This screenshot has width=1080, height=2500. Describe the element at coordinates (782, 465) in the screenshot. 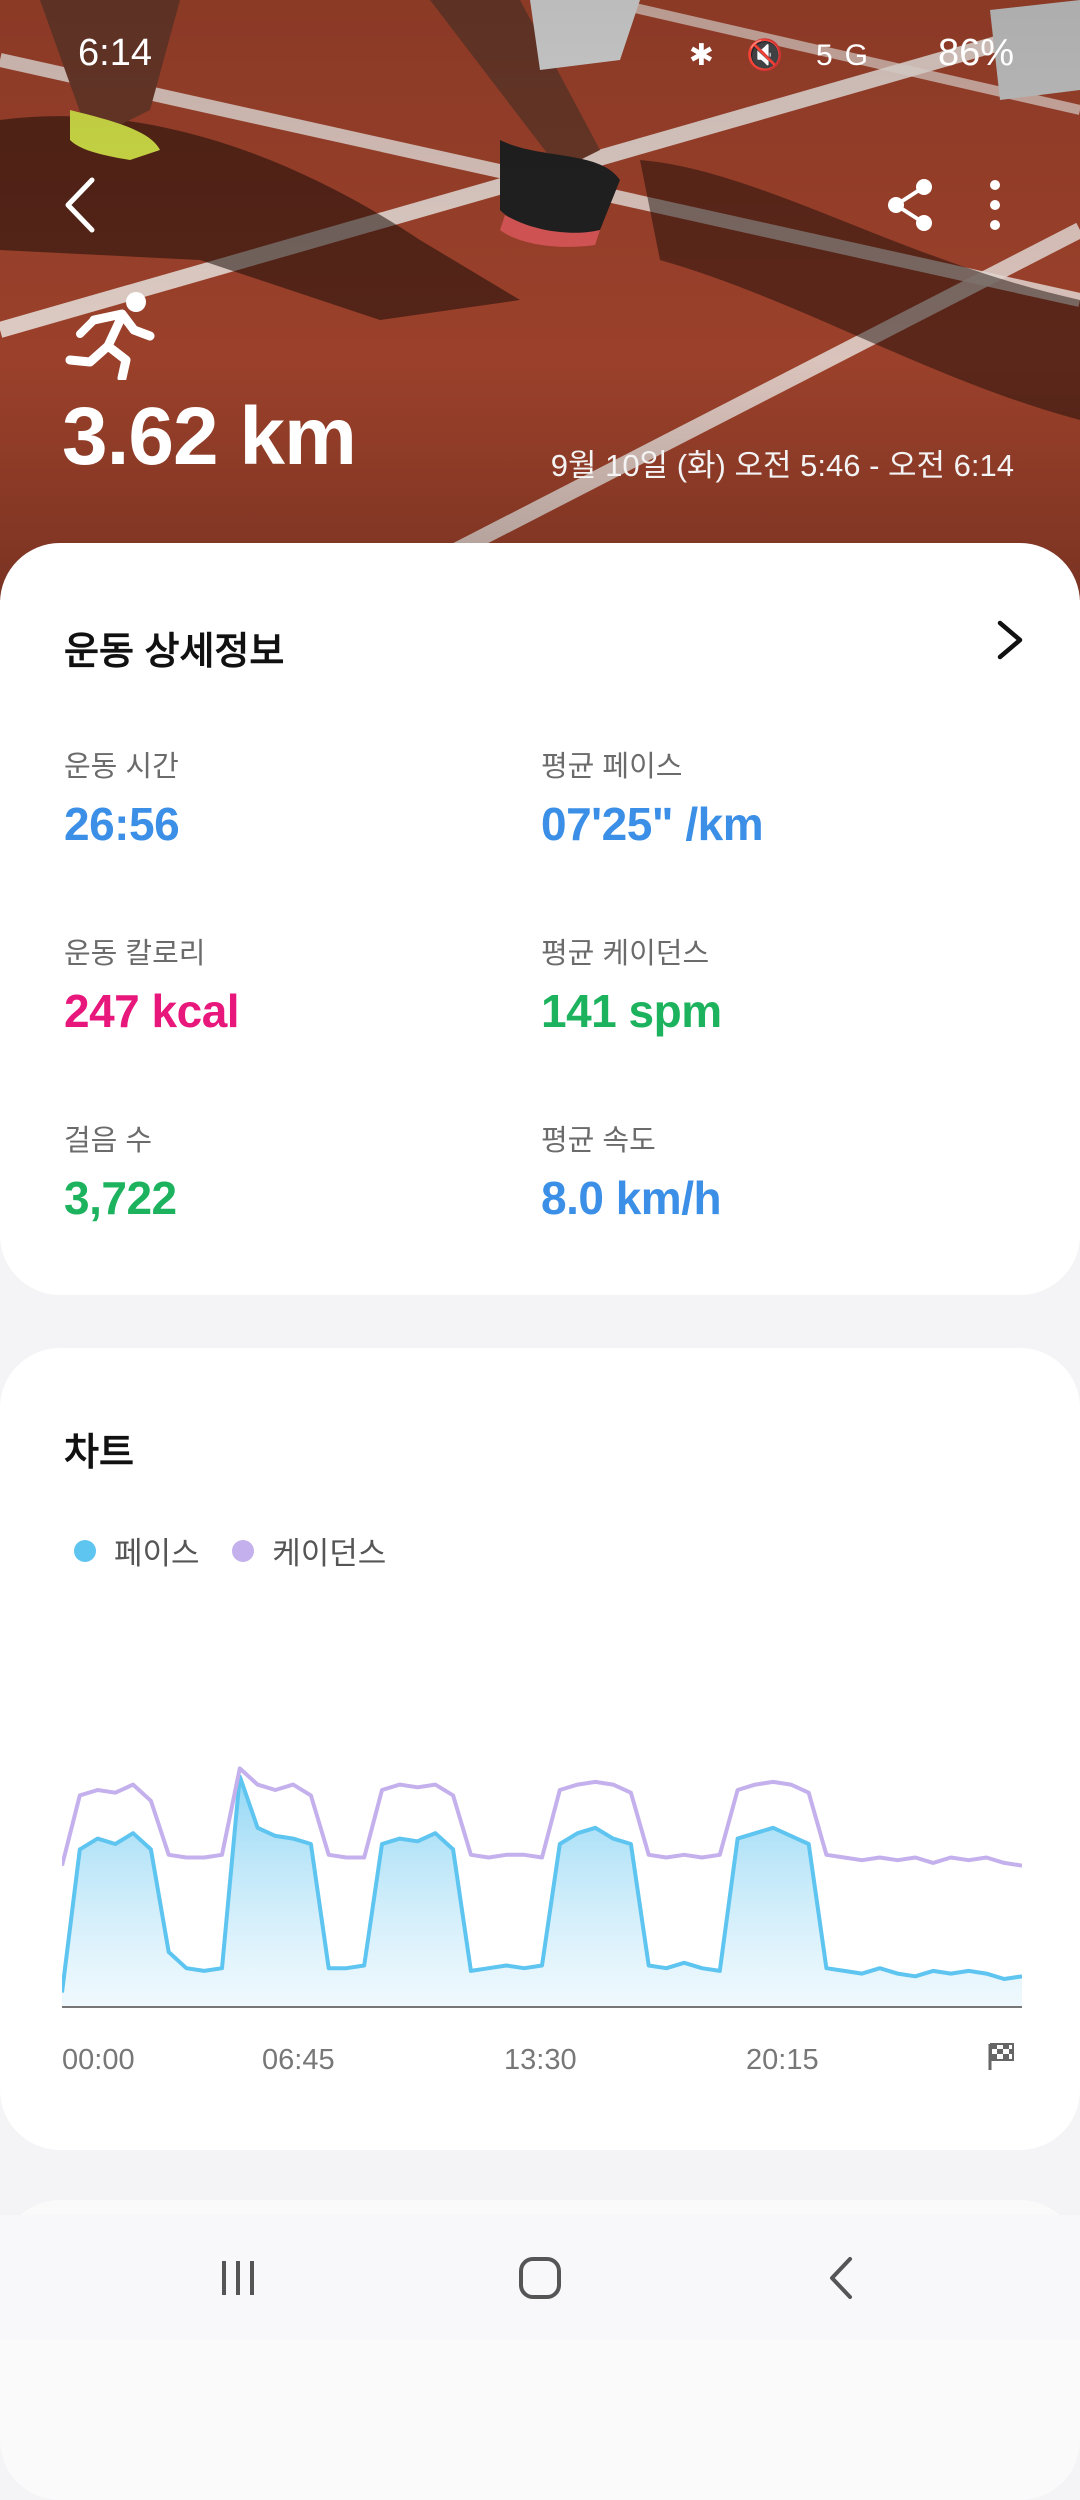

I see `workout-date-range: 9월 10일 (화) 오전 5:46 - 오전 6:14` at that location.